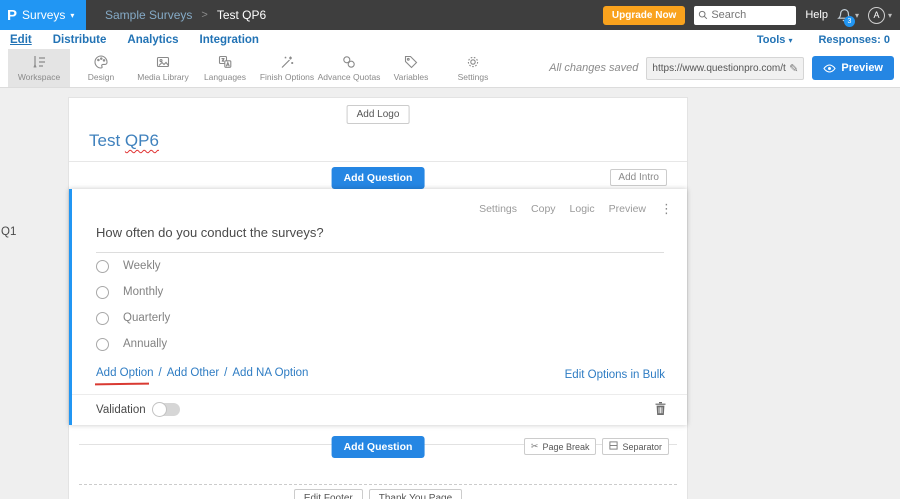 The image size is (900, 499). I want to click on survey-url-box: ✎, so click(725, 68).